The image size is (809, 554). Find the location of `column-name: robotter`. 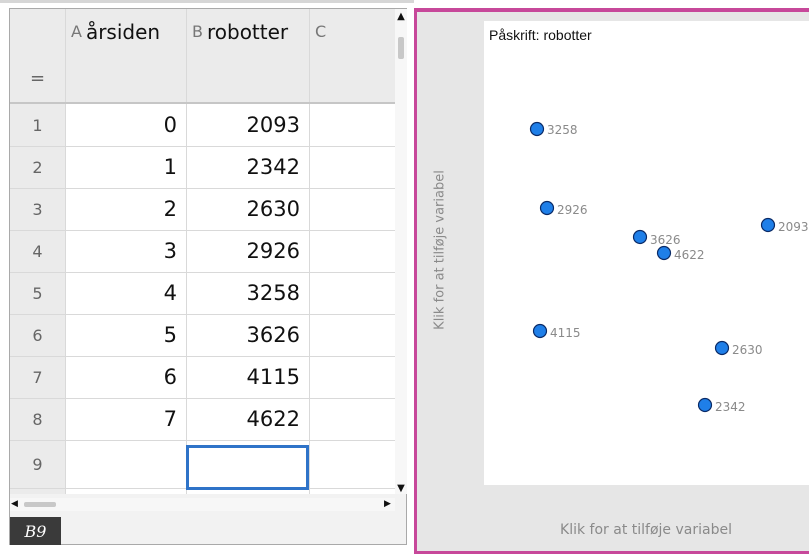

column-name: robotter is located at coordinates (247, 31).